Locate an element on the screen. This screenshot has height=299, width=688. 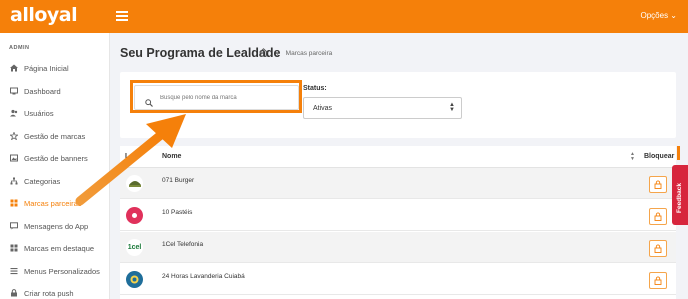
feedback-label: Feedback is located at coordinates (679, 198).